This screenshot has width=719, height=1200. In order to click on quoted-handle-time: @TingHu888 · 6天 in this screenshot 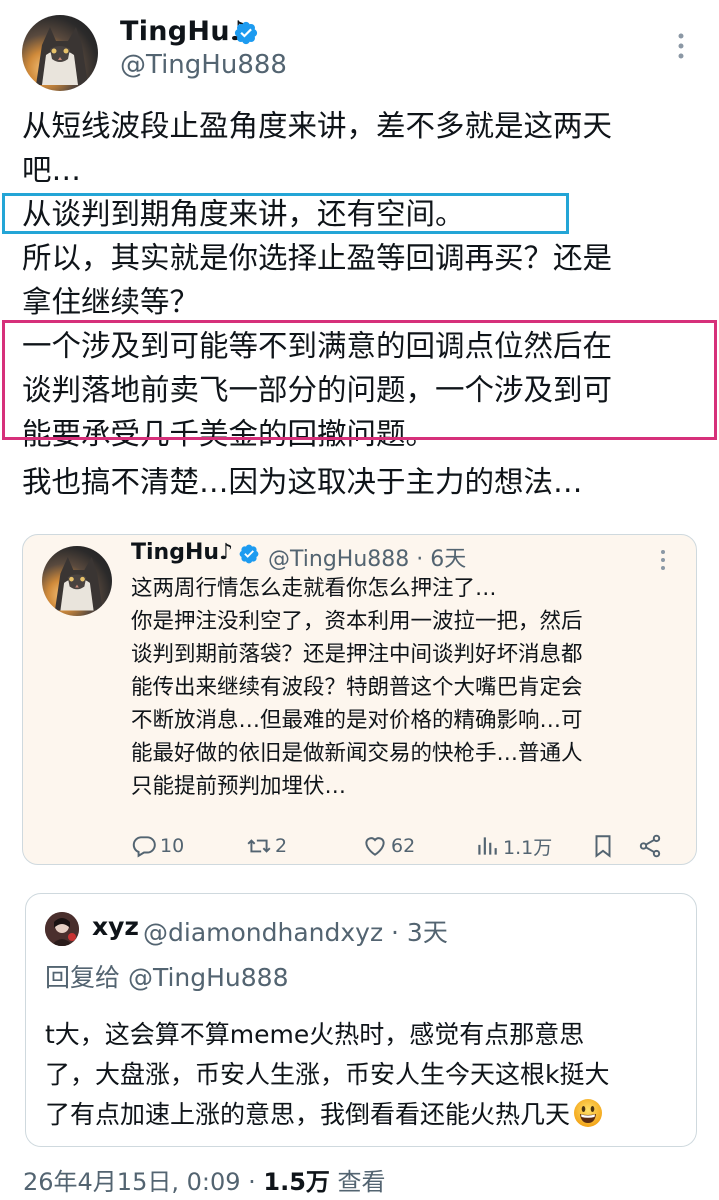, I will do `click(367, 557)`.